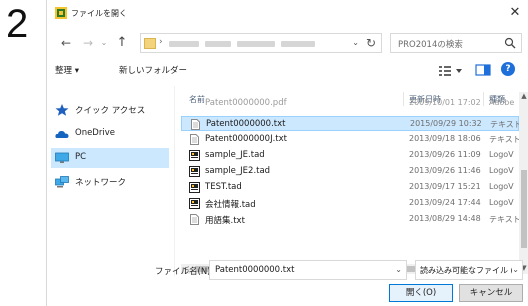 This screenshot has width=528, height=306. I want to click on nav-item-label: ネットワーク, so click(101, 183).